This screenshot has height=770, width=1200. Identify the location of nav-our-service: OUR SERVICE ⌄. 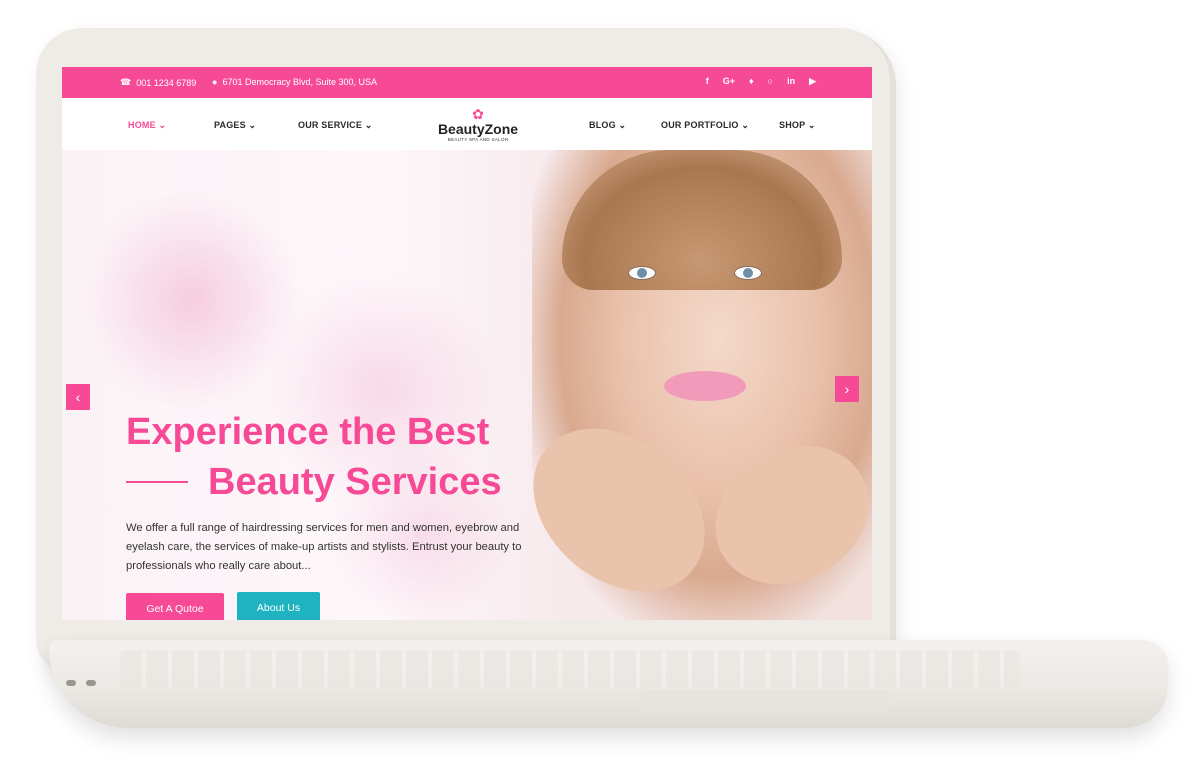
(335, 125).